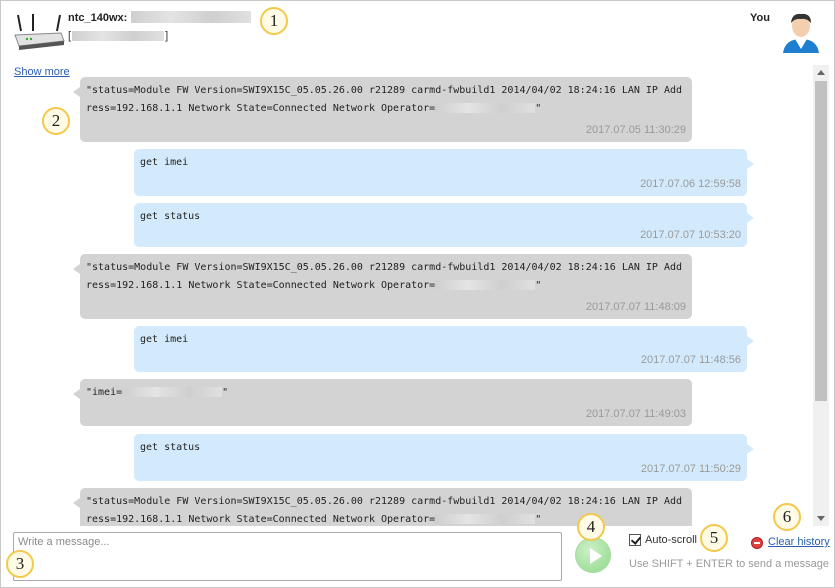 The width and height of the screenshot is (835, 588). What do you see at coordinates (690, 360) in the screenshot?
I see `message-timestamp: 2017.07.07 11:48:56` at bounding box center [690, 360].